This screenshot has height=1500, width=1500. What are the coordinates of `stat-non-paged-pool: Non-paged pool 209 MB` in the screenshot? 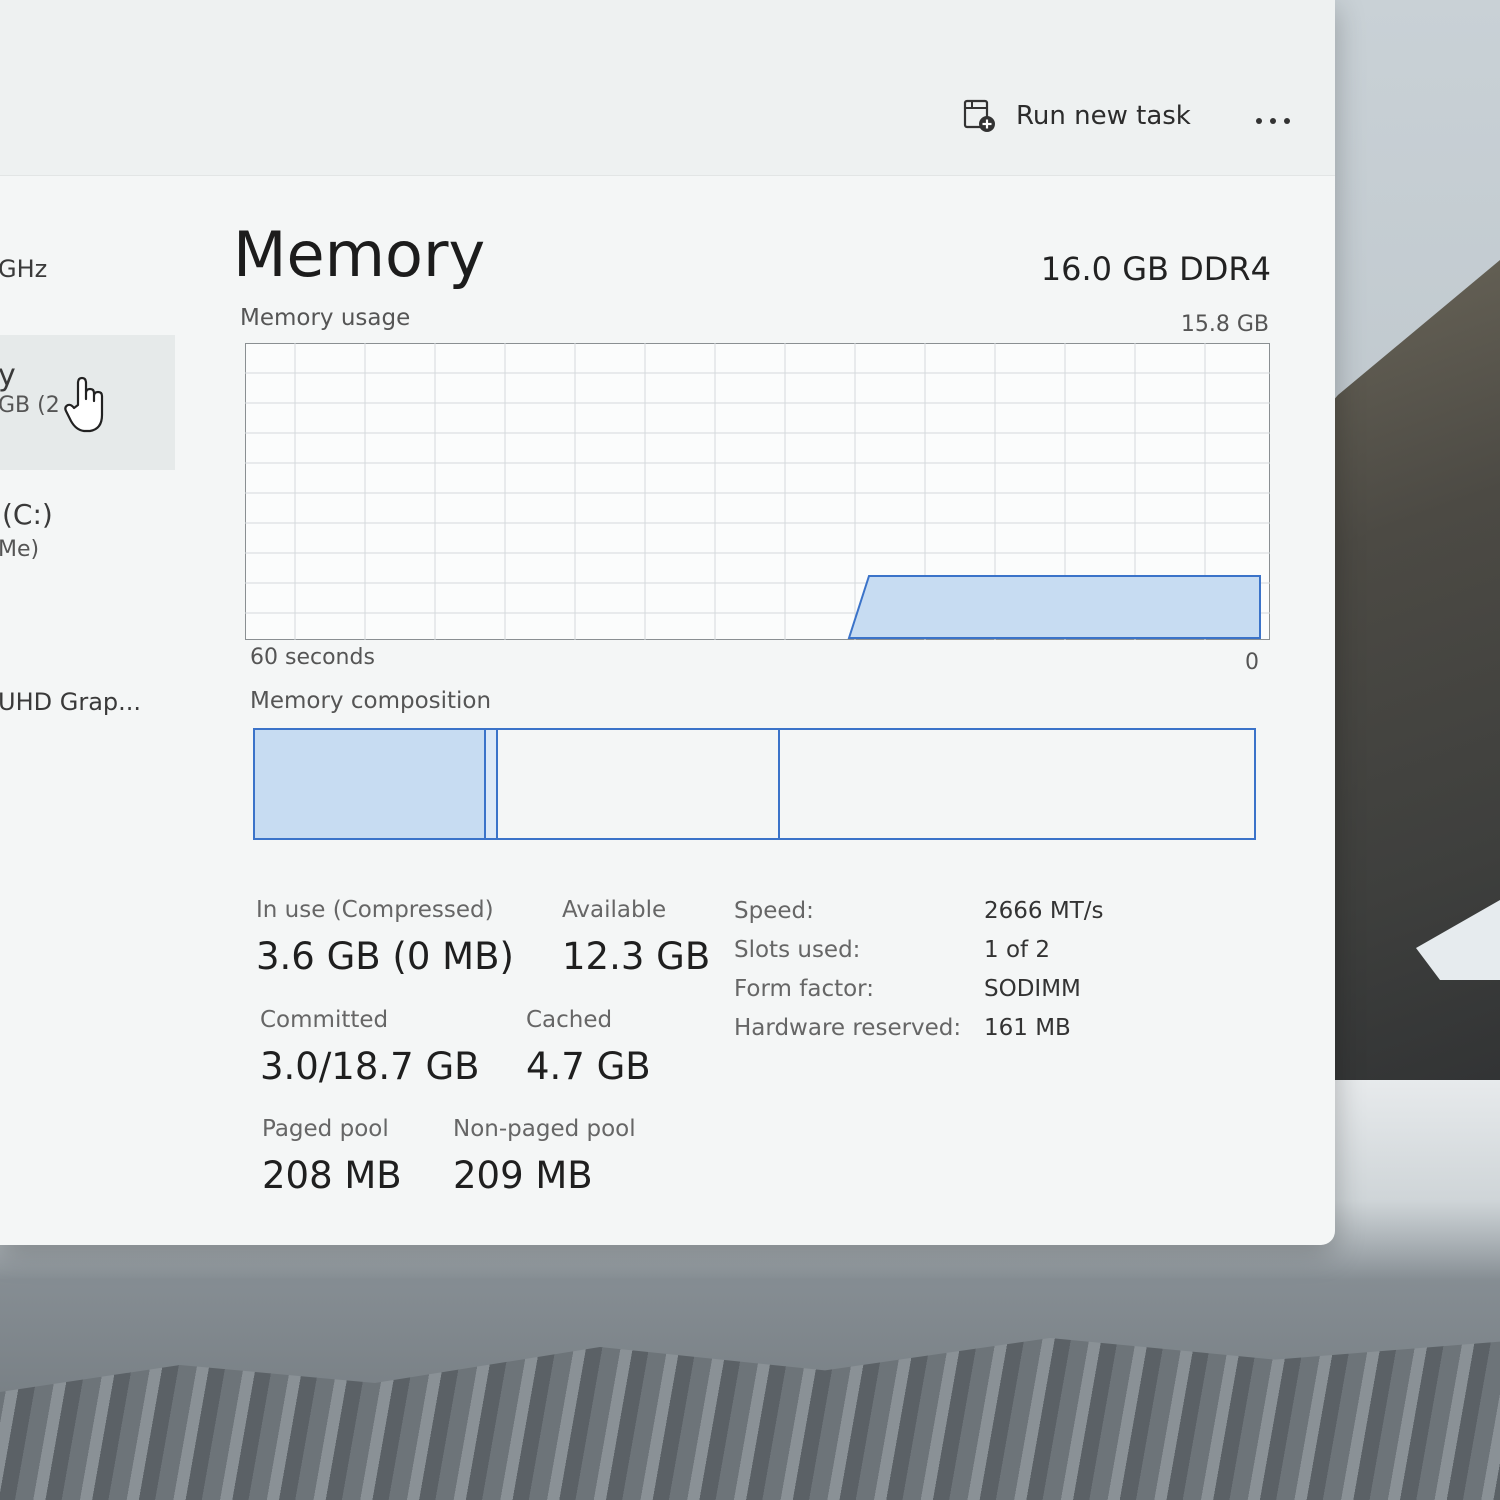 It's located at (544, 1156).